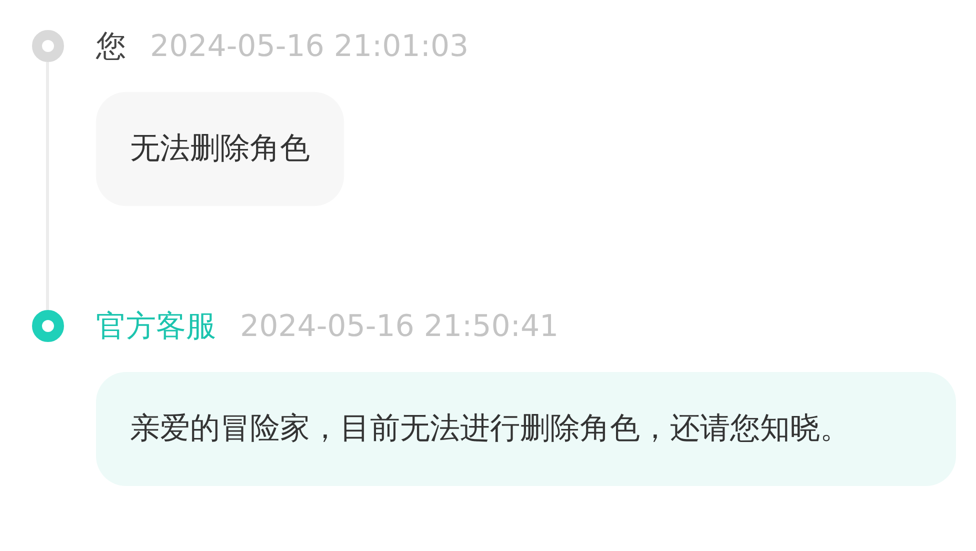 The width and height of the screenshot is (976, 551). Describe the element at coordinates (220, 149) in the screenshot. I see `message-bubble: 无法删除角色` at that location.